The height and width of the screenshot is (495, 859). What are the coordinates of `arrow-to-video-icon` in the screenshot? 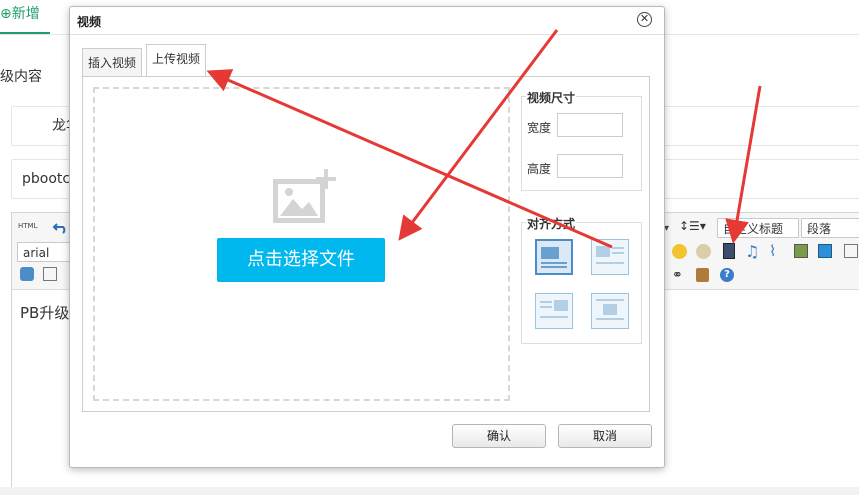 It's located at (743, 164).